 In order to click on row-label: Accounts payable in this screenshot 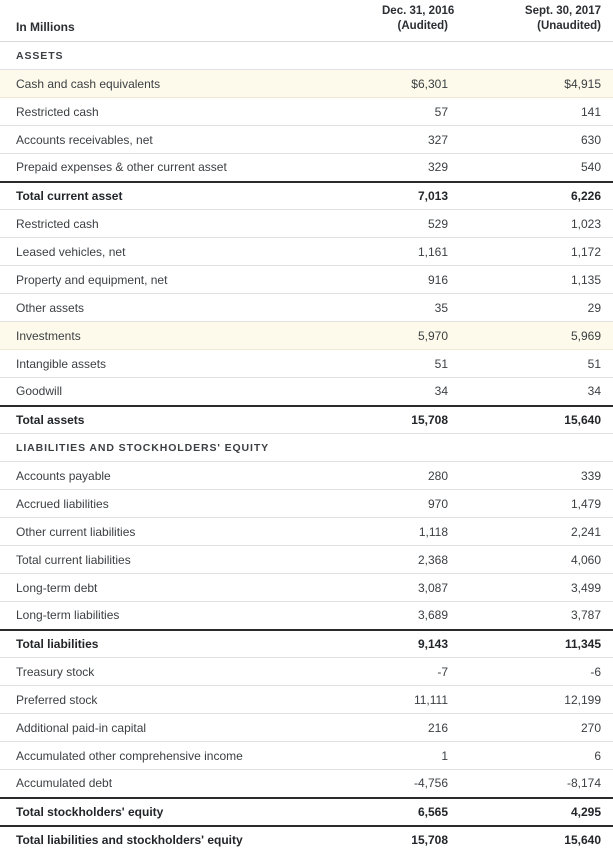, I will do `click(191, 475)`.